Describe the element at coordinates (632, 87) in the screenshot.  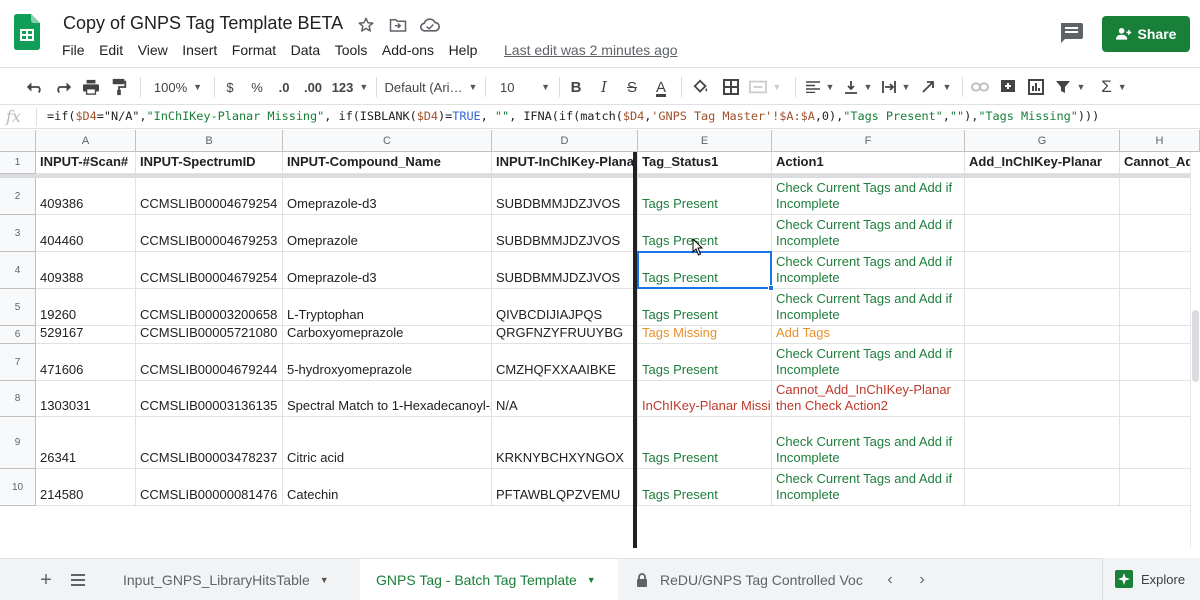
I see `strikethrough-button: S` at that location.